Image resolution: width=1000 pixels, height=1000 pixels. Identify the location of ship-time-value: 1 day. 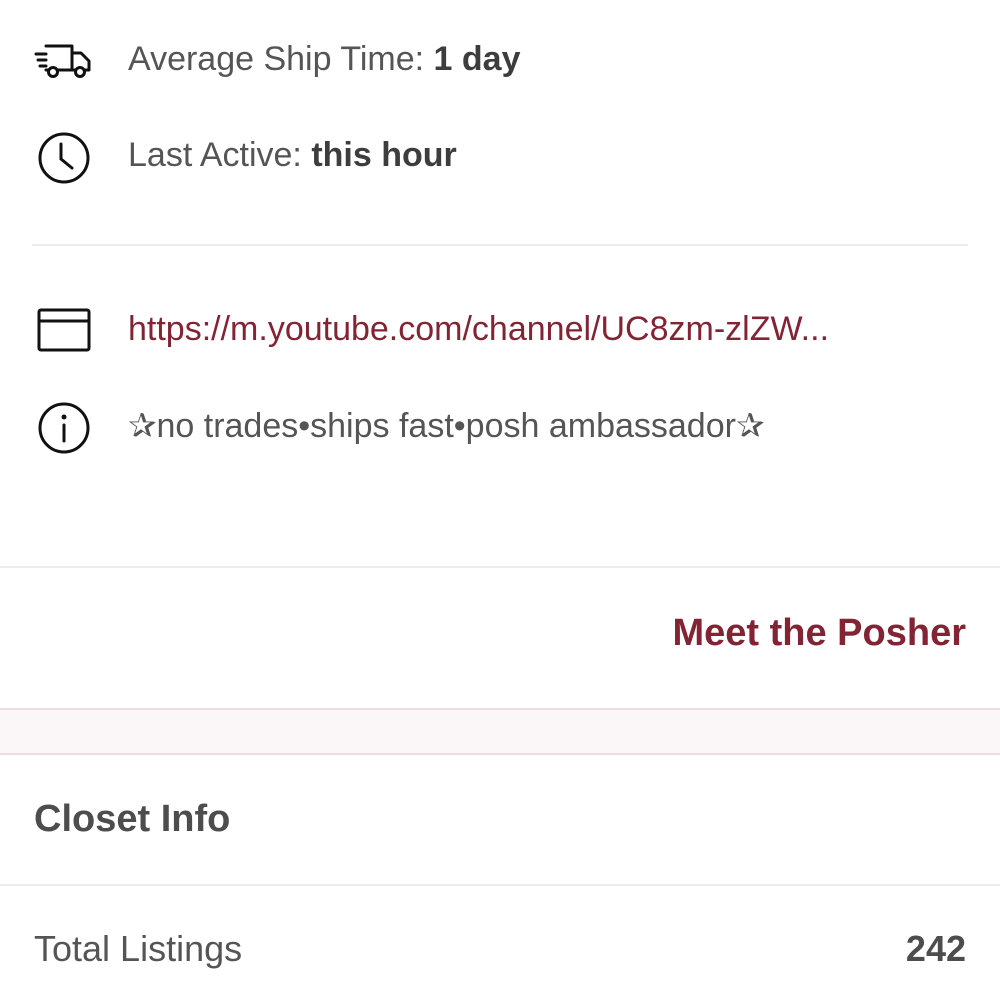
(477, 59).